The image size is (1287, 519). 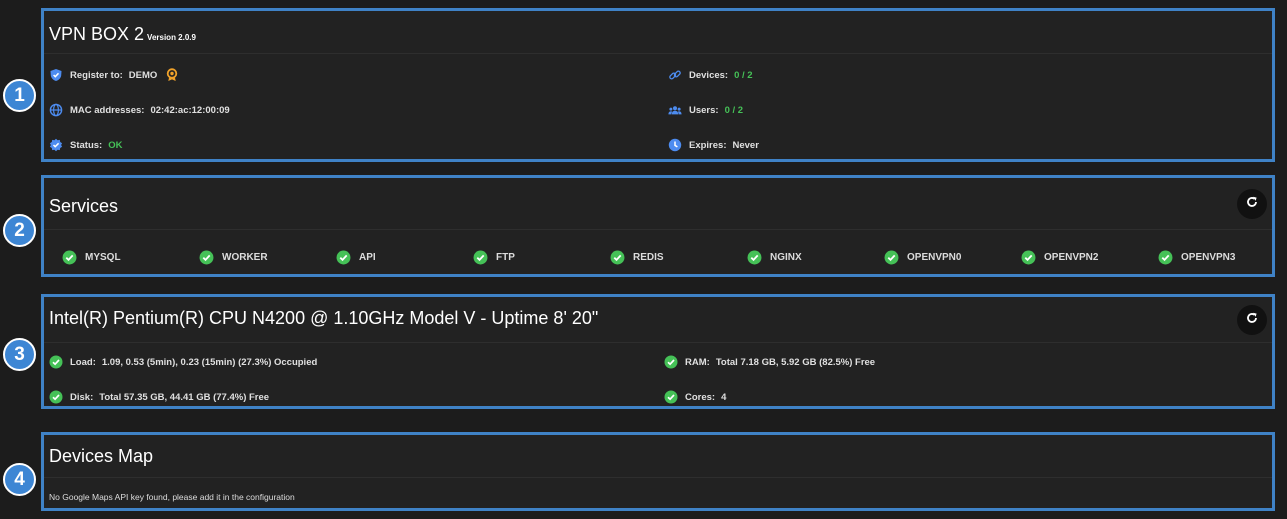 What do you see at coordinates (143, 75) in the screenshot?
I see `register-value: DEMO` at bounding box center [143, 75].